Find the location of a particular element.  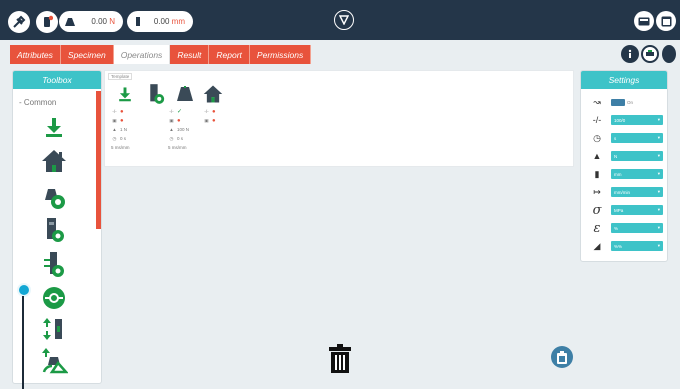

template-step-1: -/- ● ▣ ● ▲ 1 N ◷ 0 s 5 ms/mm is located at coordinates (120, 129).